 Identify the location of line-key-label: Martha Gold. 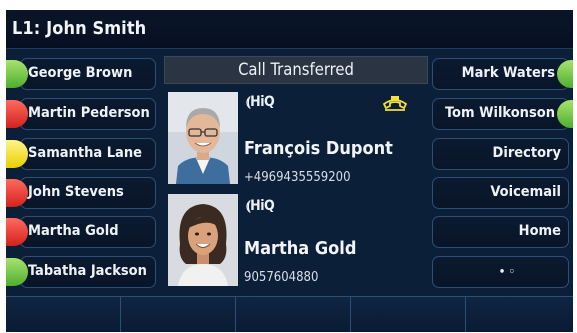
(73, 231).